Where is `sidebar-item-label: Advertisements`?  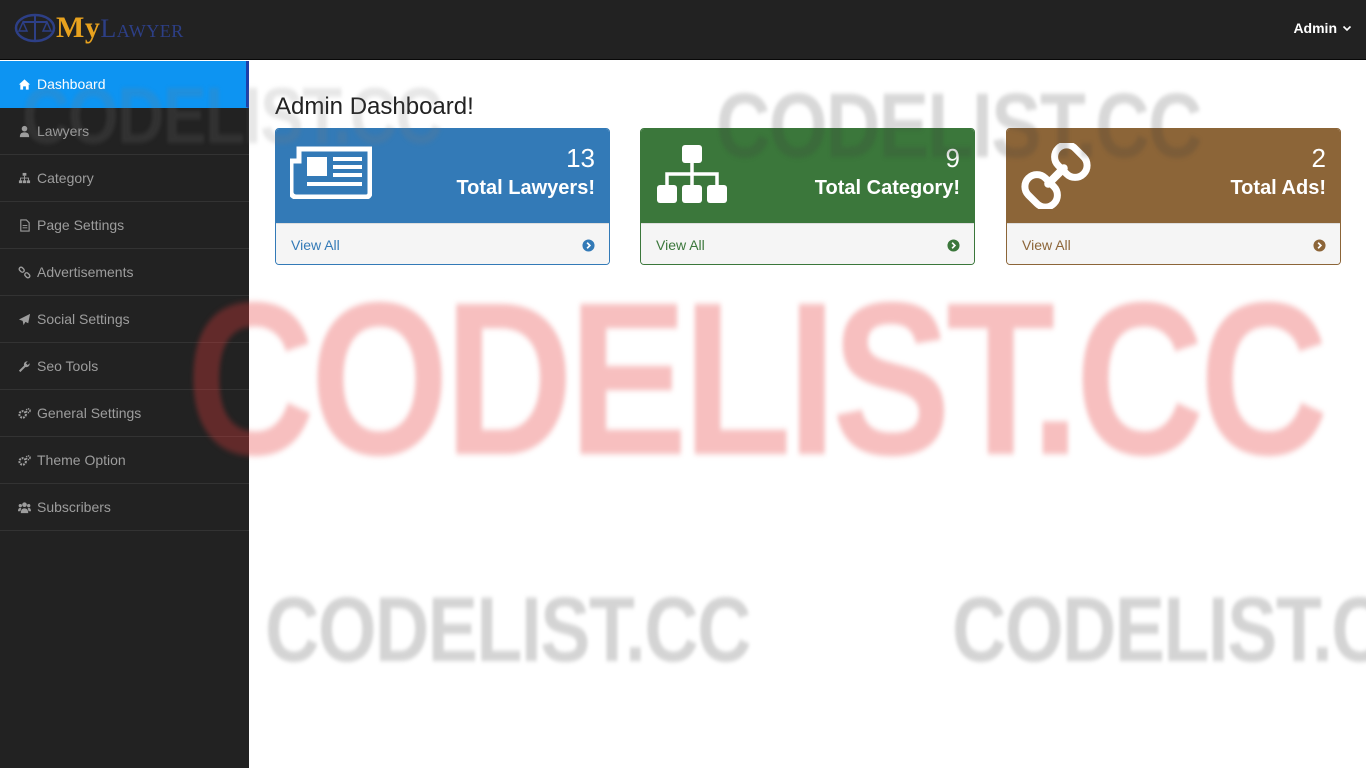 sidebar-item-label: Advertisements is located at coordinates (85, 272).